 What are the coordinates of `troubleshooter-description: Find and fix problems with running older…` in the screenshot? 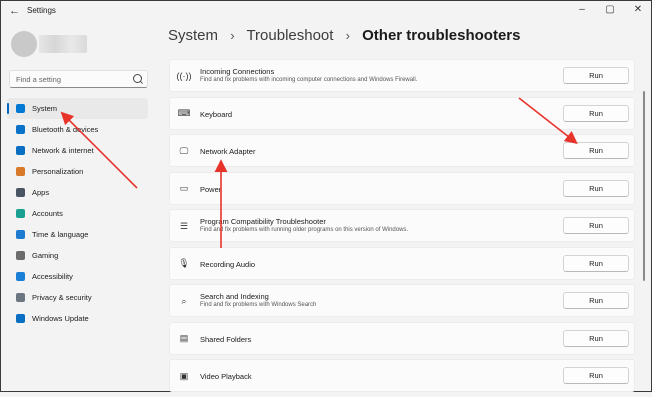 It's located at (304, 230).